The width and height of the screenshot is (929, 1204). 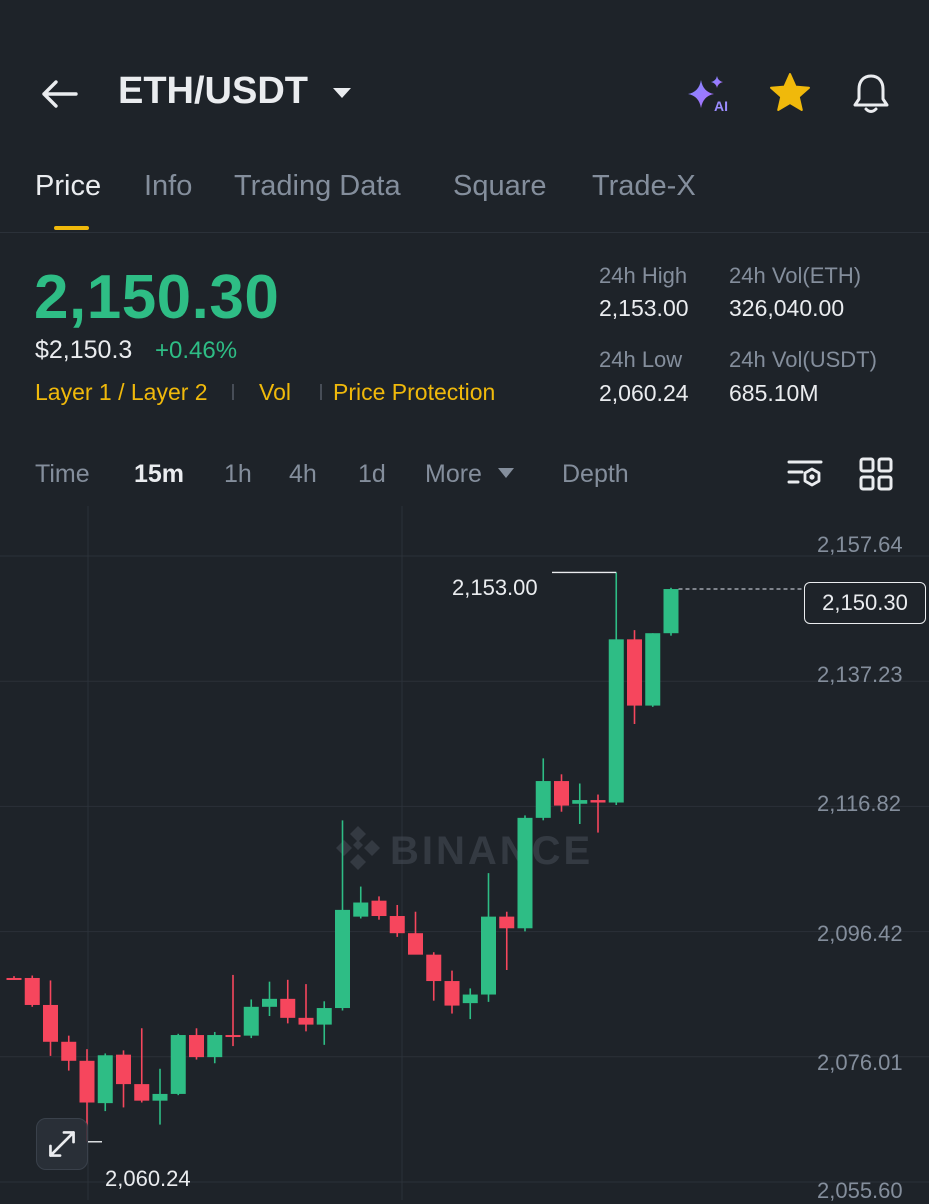 What do you see at coordinates (121, 392) in the screenshot?
I see `tag-layer: Layer 1 / Layer 2` at bounding box center [121, 392].